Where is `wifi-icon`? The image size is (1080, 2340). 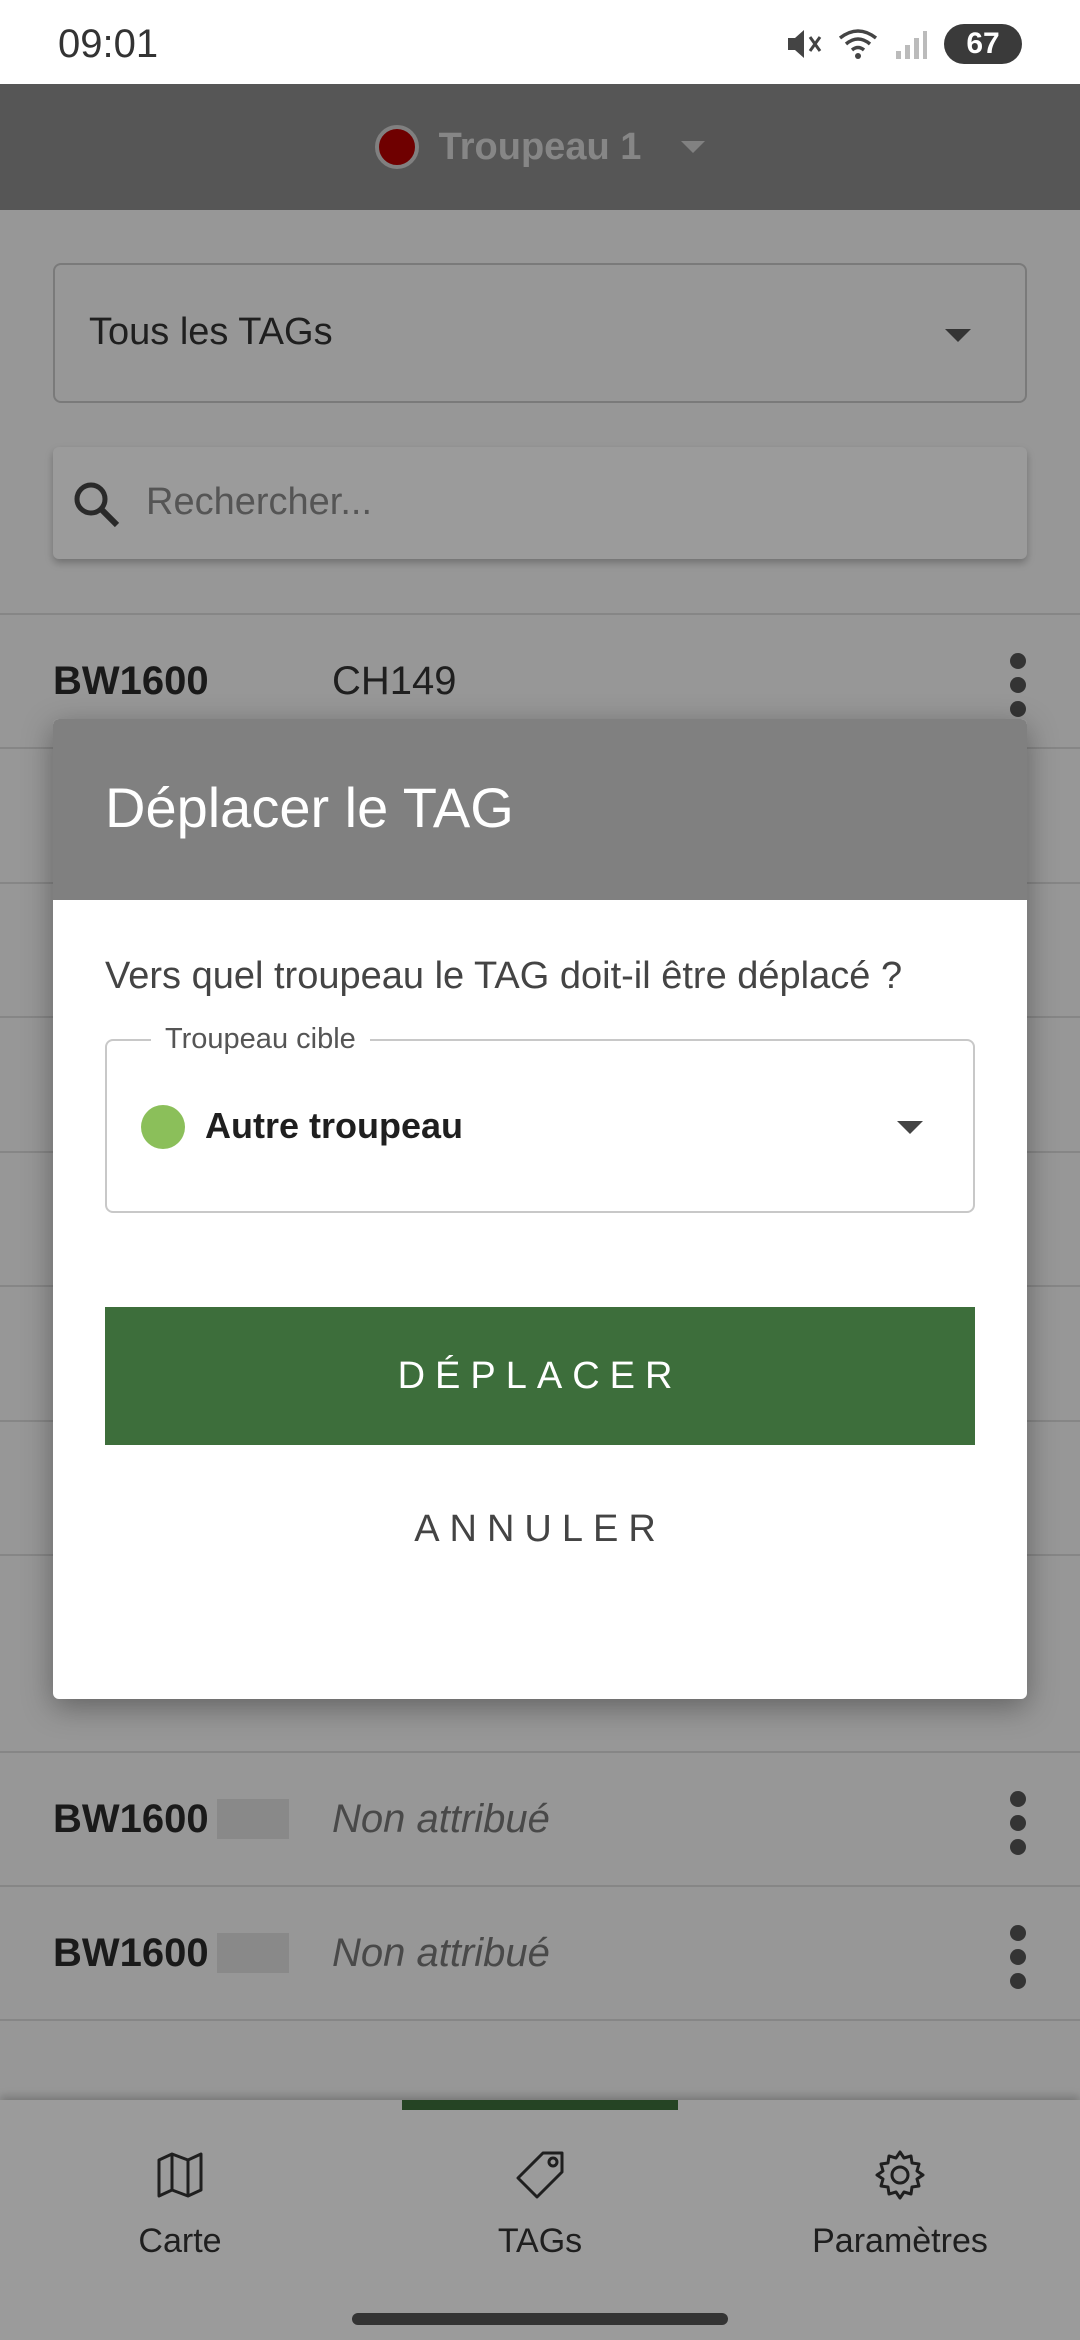
wifi-icon is located at coordinates (858, 44).